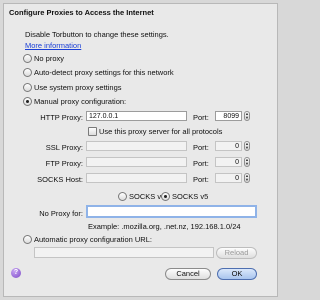 This screenshot has width=320, height=300. Describe the element at coordinates (165, 196) in the screenshot. I see `socks-v5-radio` at that location.